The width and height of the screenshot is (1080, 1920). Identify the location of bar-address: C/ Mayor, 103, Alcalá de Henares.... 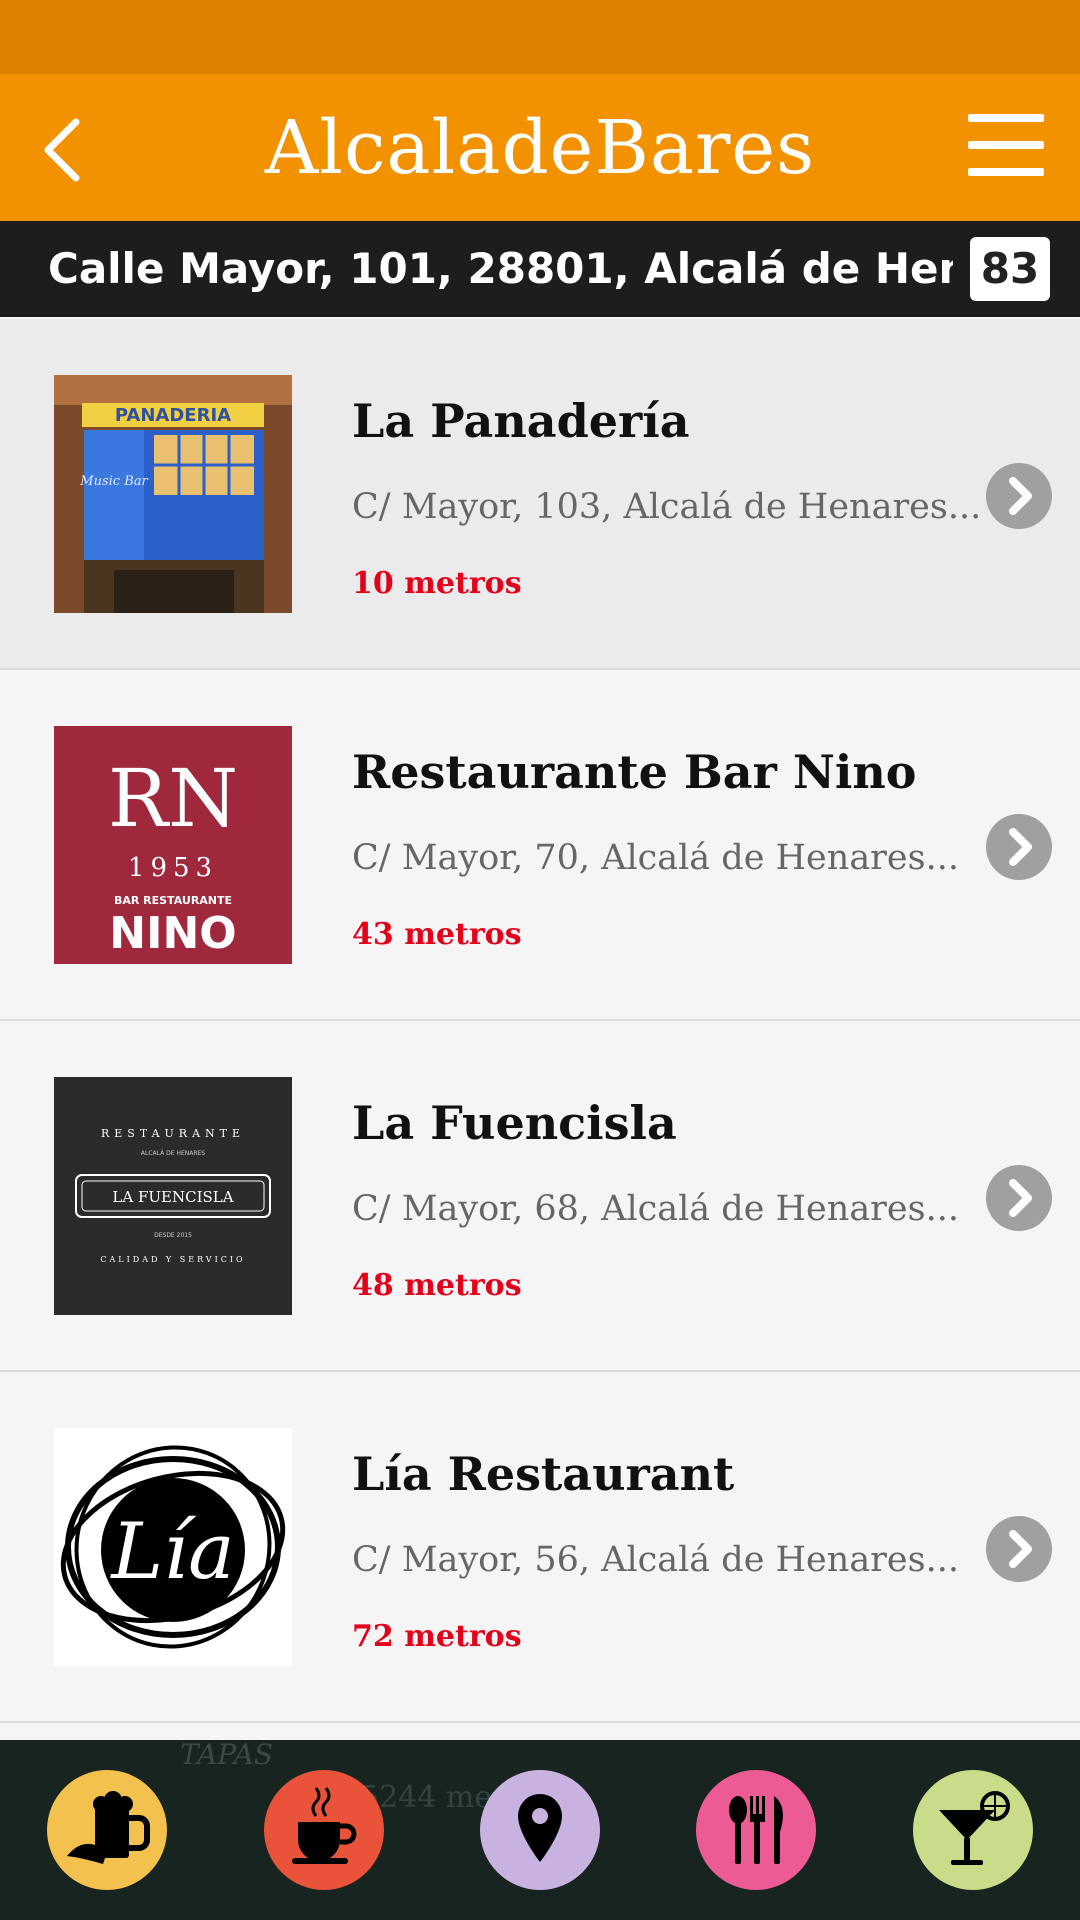
(667, 507).